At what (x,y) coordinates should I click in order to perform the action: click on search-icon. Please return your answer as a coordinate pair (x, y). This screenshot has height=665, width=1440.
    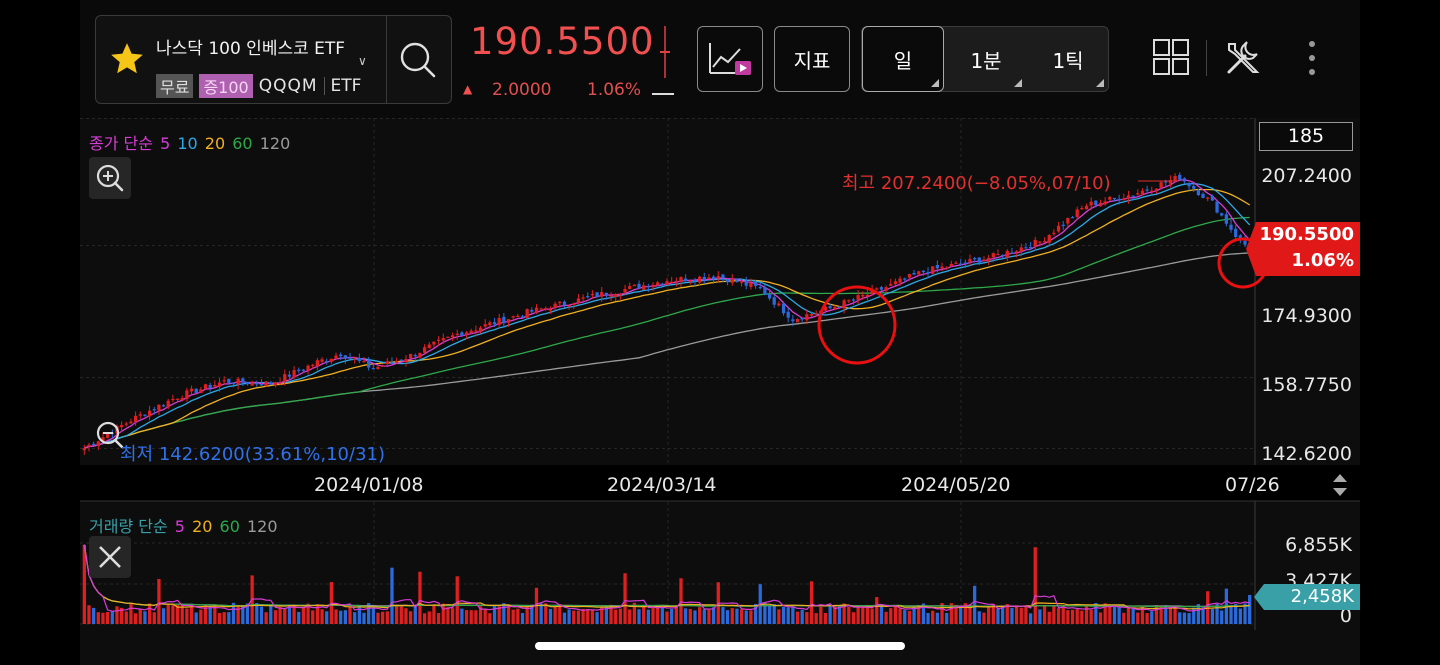
    Looking at the image, I should click on (418, 60).